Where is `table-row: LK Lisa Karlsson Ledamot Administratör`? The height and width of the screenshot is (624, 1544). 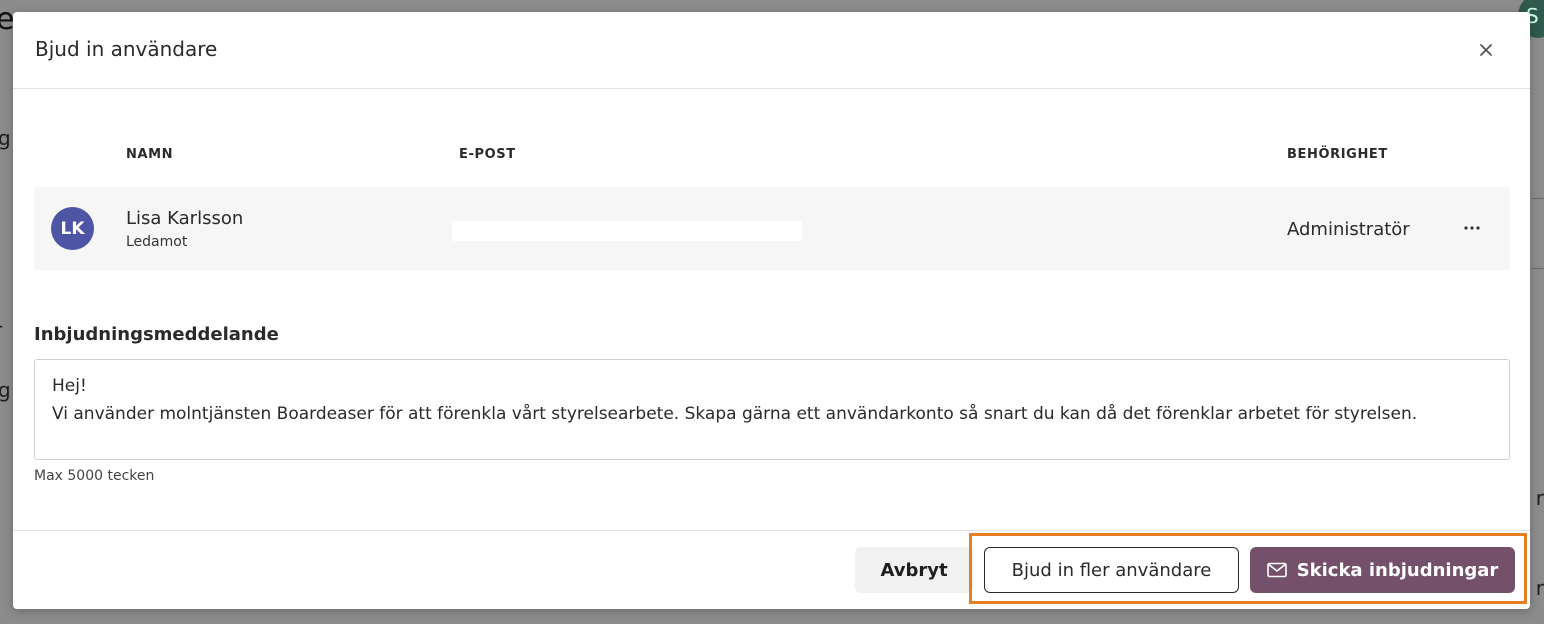 table-row: LK Lisa Karlsson Ledamot Administratör is located at coordinates (772, 228).